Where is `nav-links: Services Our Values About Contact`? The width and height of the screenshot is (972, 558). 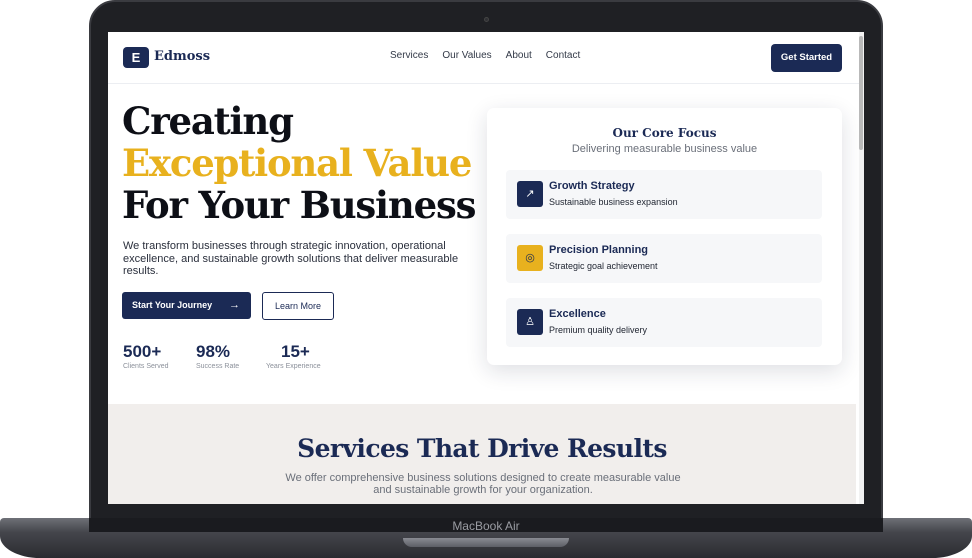
nav-links: Services Our Values About Contact is located at coordinates (485, 55).